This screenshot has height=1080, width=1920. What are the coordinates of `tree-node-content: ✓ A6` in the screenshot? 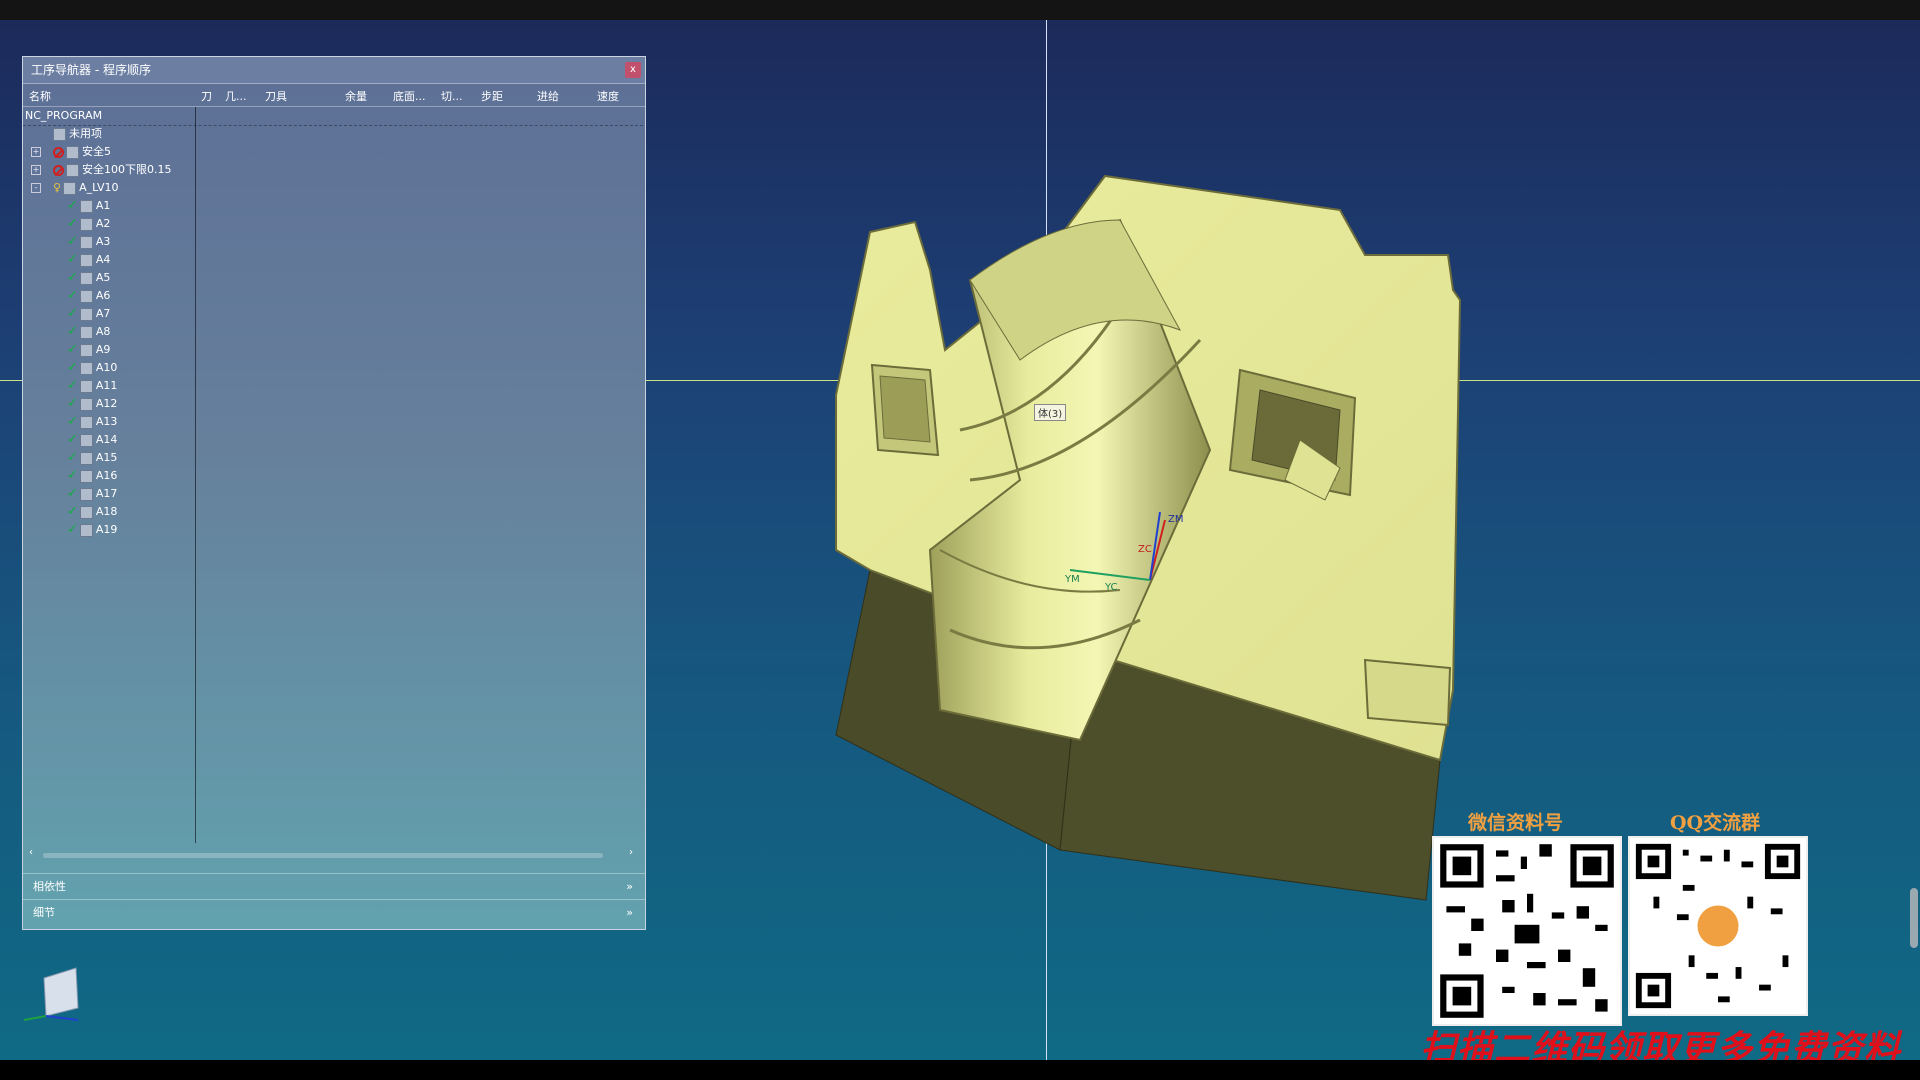 It's located at (88, 296).